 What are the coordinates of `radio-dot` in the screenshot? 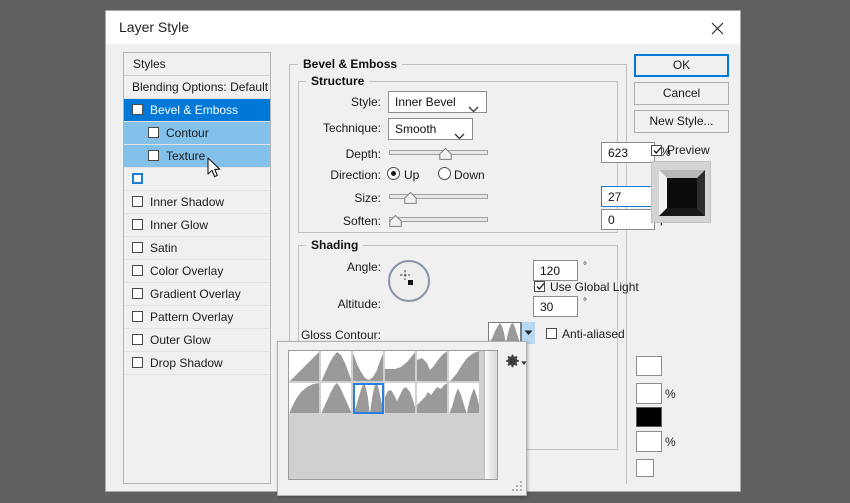 It's located at (393, 173).